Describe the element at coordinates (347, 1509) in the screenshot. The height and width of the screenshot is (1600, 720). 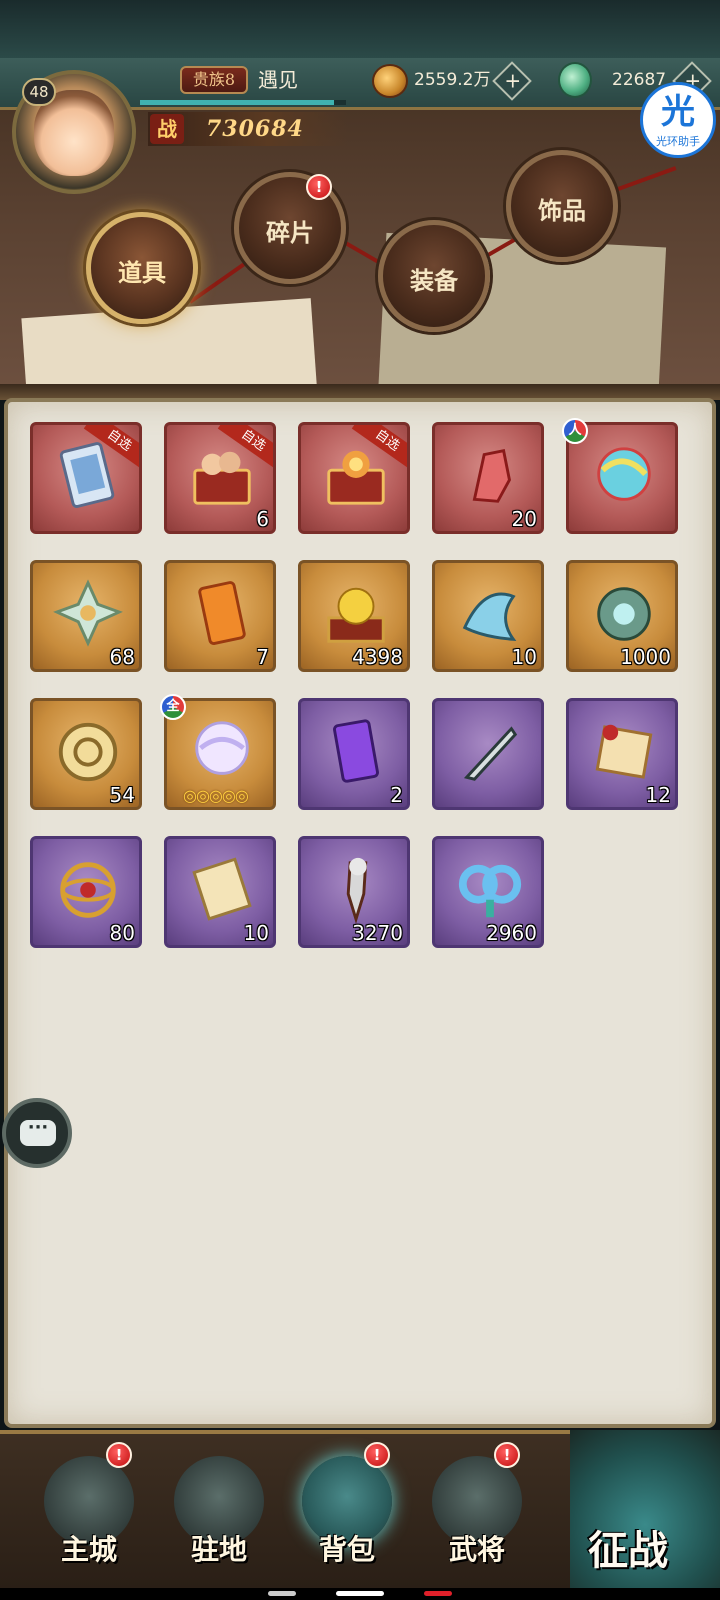
I see `nav-item-backpack-chest: 背包!` at that location.